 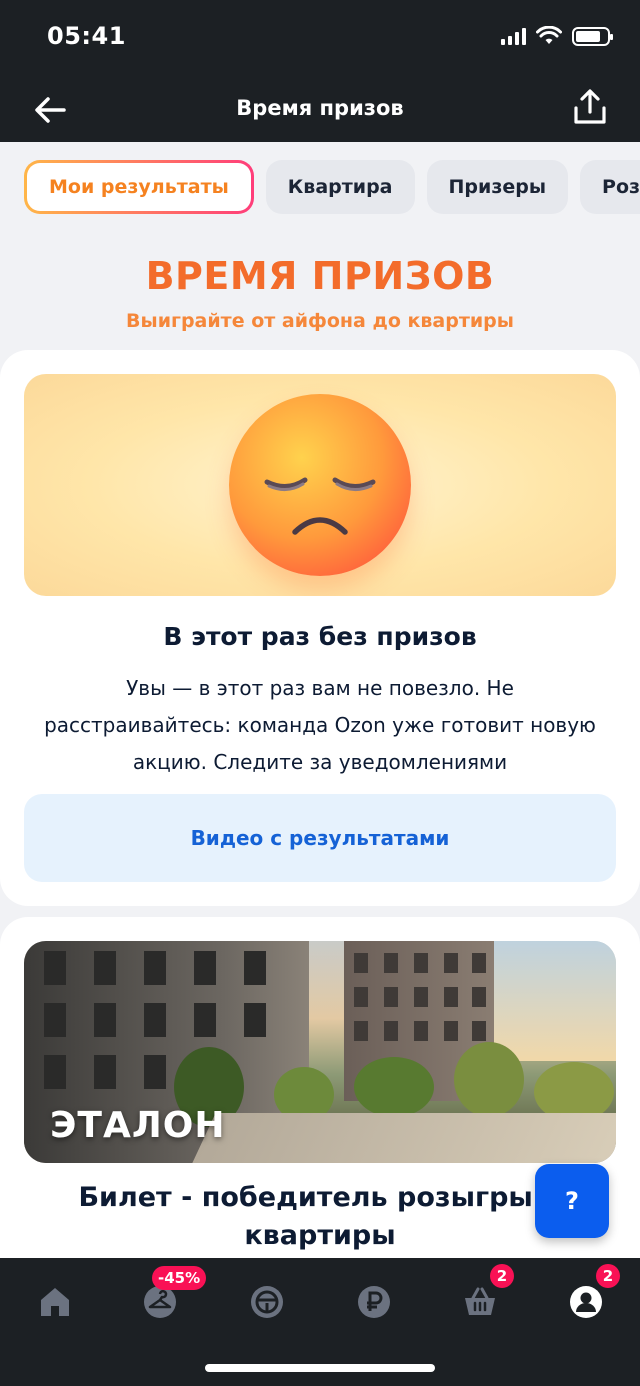 What do you see at coordinates (320, 636) in the screenshot?
I see `result-title: В этот раз без призов` at bounding box center [320, 636].